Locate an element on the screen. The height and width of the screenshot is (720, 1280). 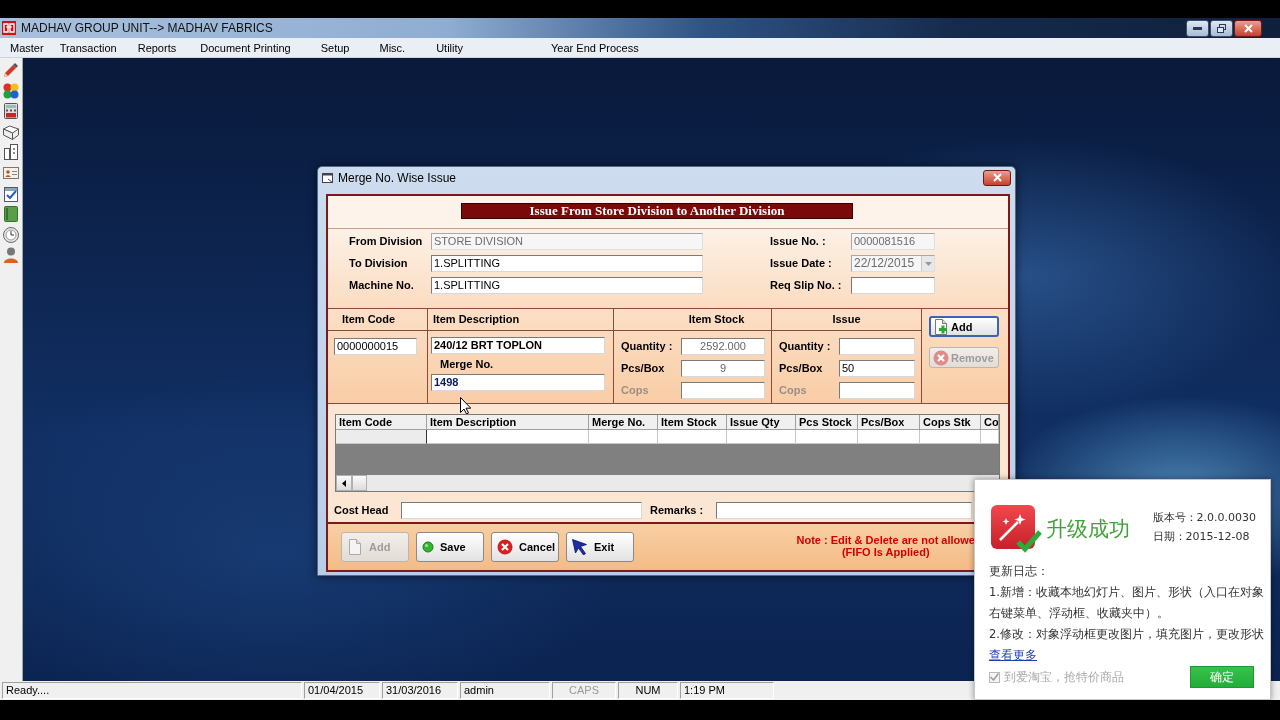
status-text: 31/03/2016 is located at coordinates (420, 690).